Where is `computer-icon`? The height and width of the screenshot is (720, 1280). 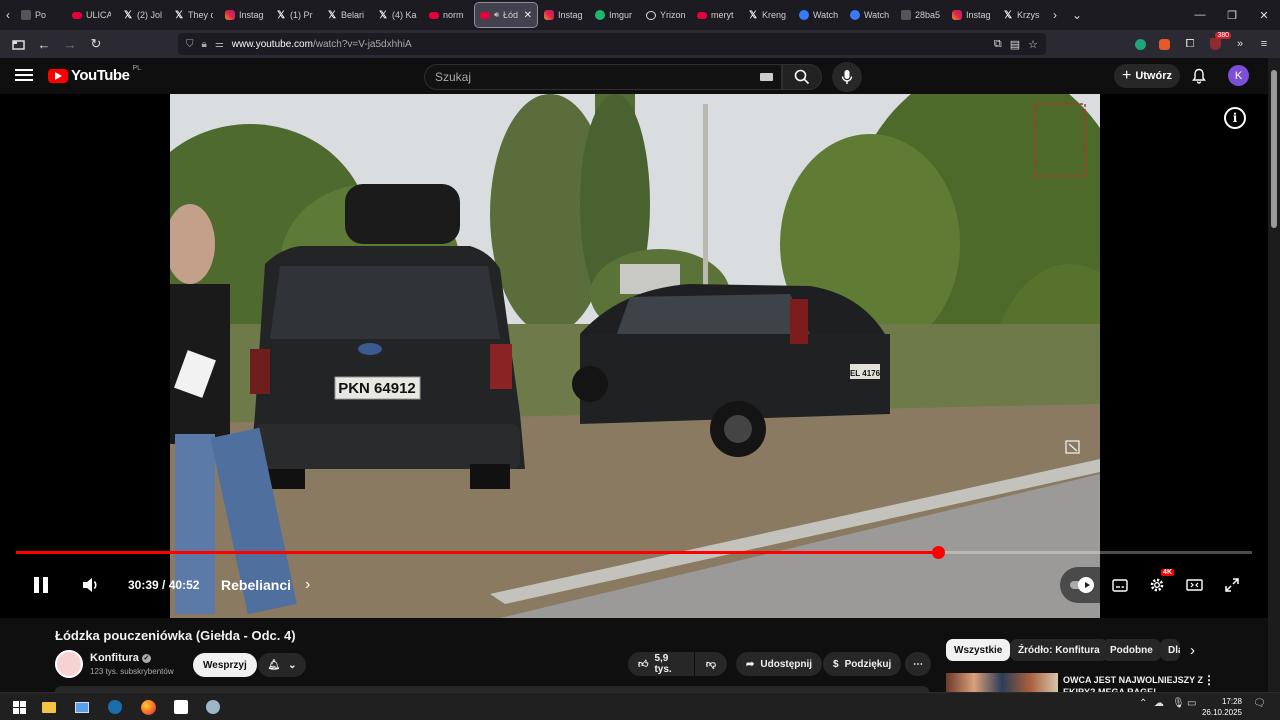
computer-icon is located at coordinates (82, 707).